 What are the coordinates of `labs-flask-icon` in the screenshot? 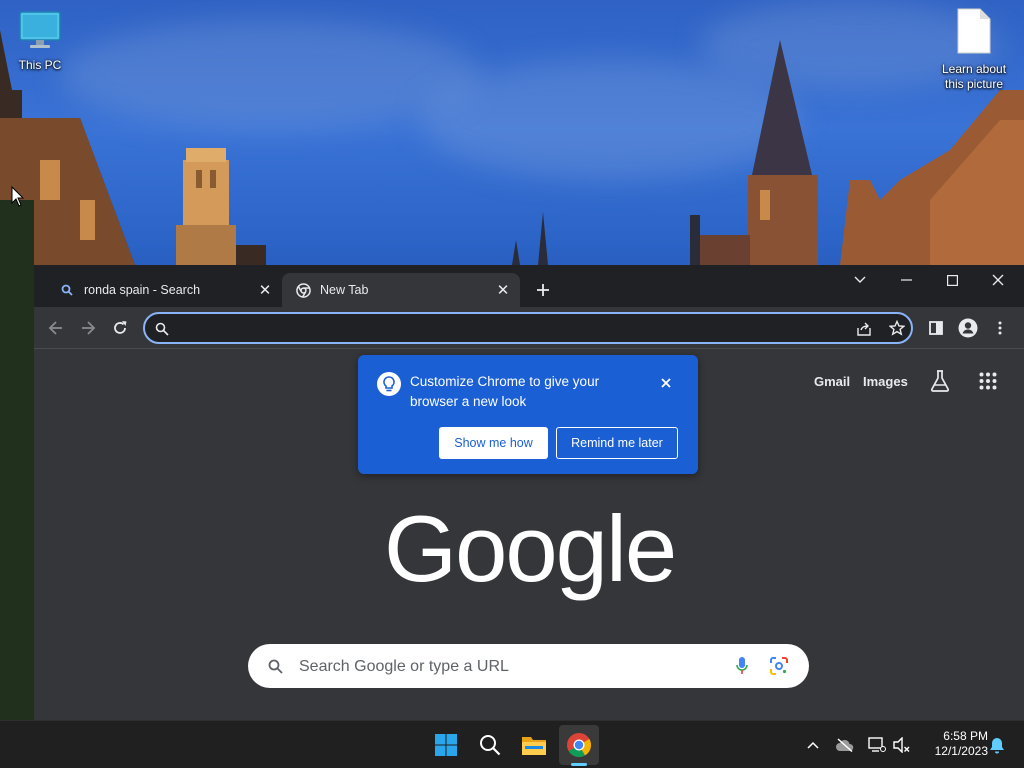 It's located at (940, 381).